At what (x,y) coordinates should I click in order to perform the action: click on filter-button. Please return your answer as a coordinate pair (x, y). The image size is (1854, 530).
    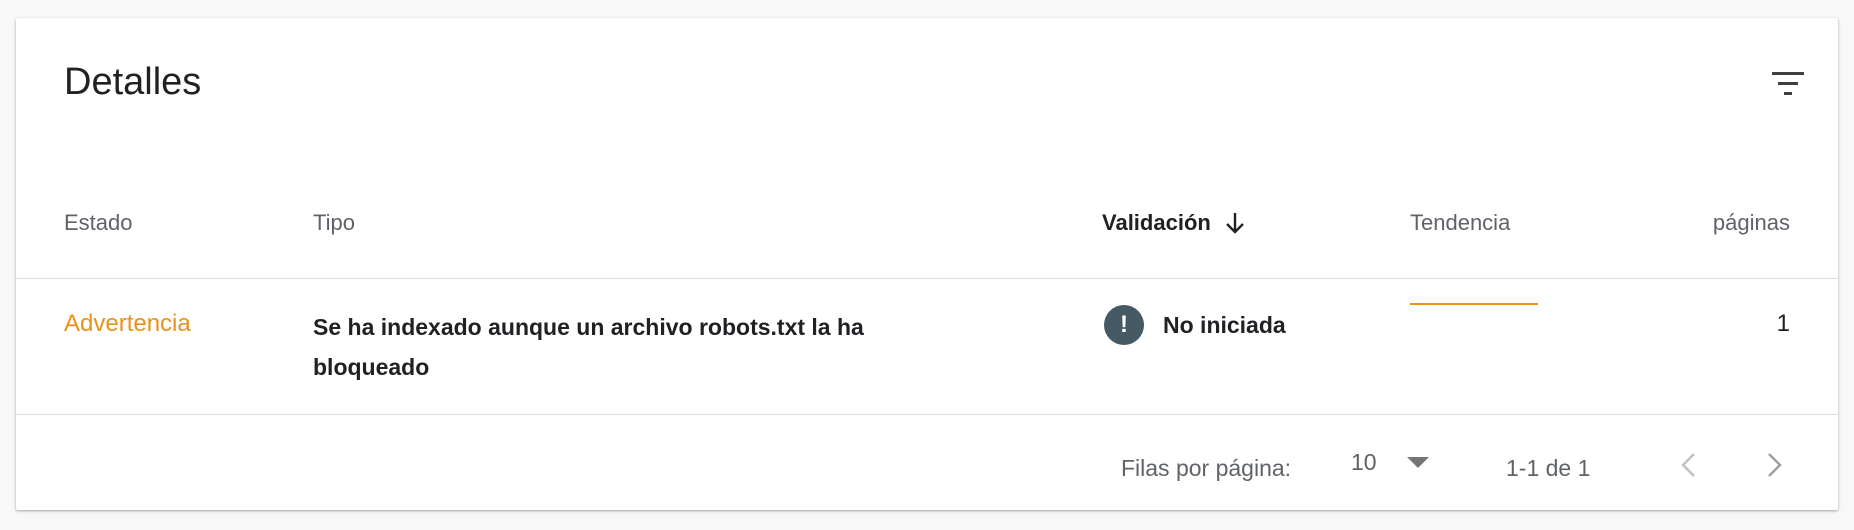
    Looking at the image, I should click on (1788, 84).